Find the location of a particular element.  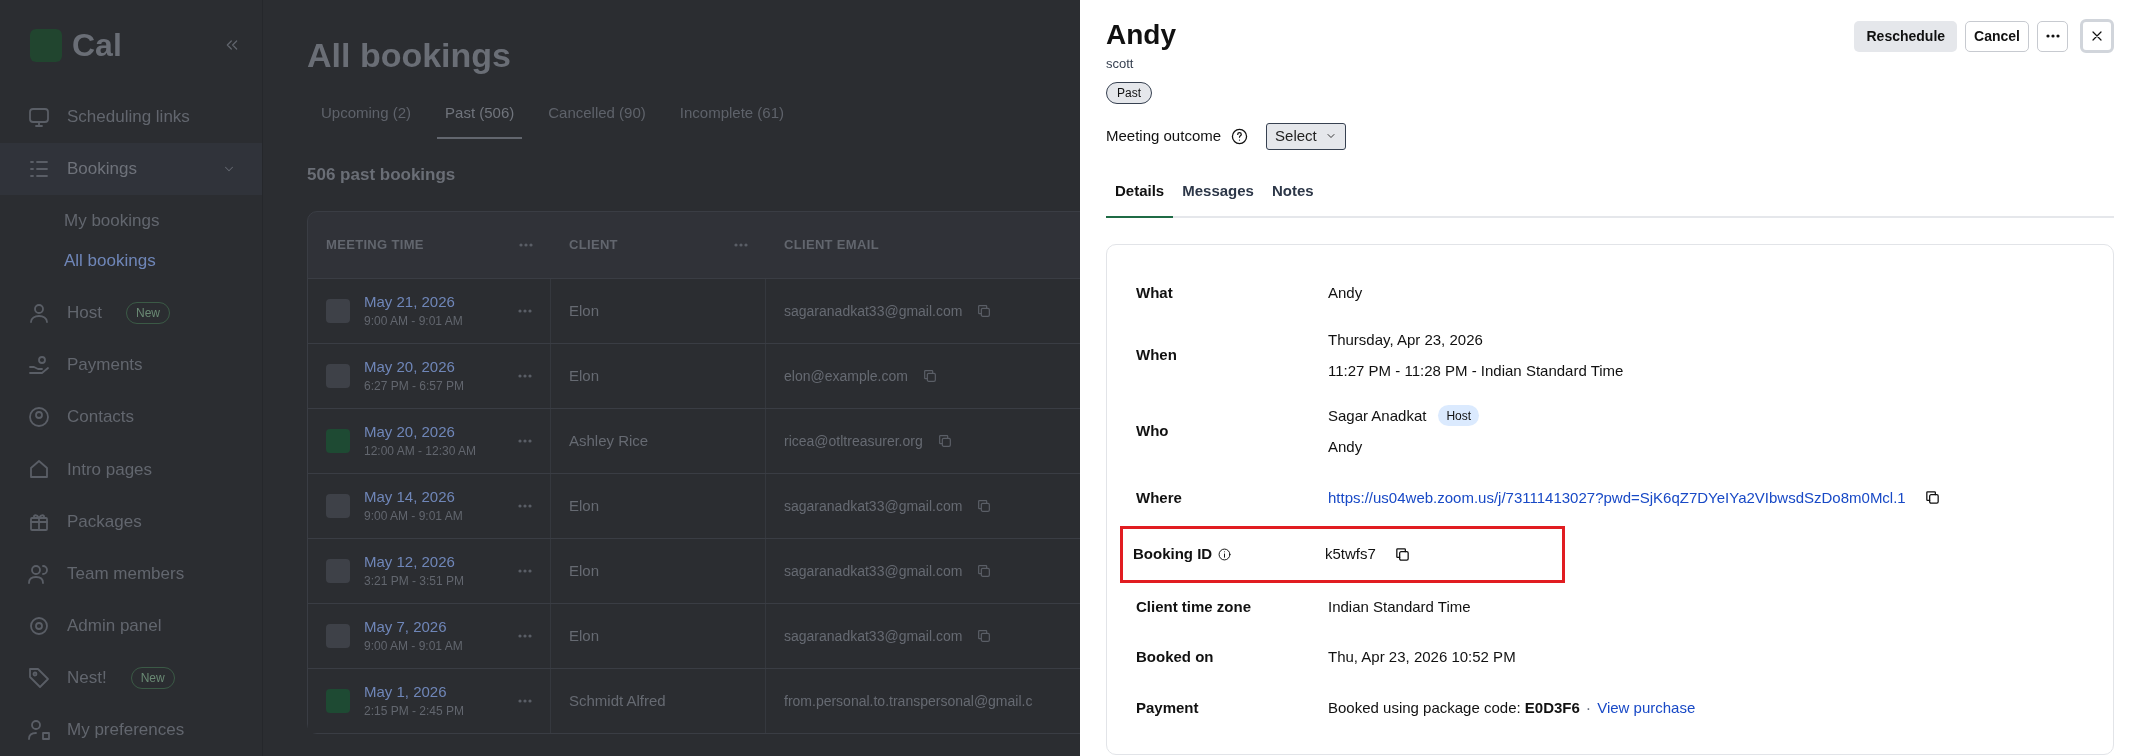

host-badge: Host is located at coordinates (1459, 416).